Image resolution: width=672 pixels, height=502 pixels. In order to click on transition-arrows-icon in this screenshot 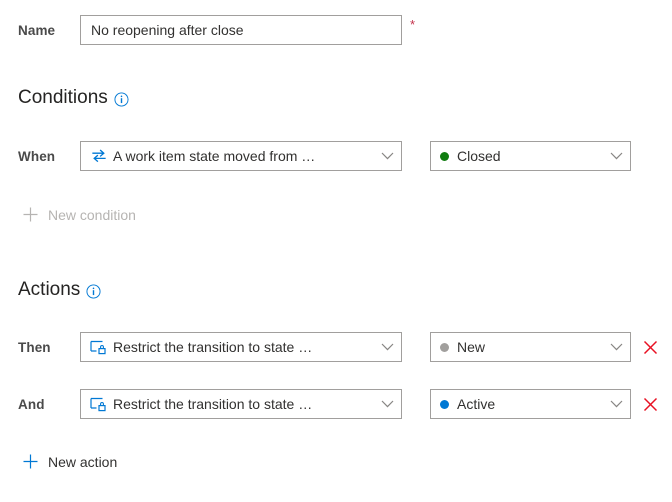, I will do `click(98, 156)`.